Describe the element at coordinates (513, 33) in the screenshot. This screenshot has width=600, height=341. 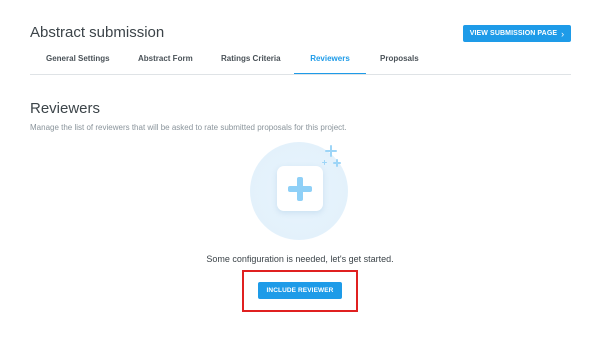
I see `view-submission-page-label: VIEW SUBMISSION PAGE` at that location.